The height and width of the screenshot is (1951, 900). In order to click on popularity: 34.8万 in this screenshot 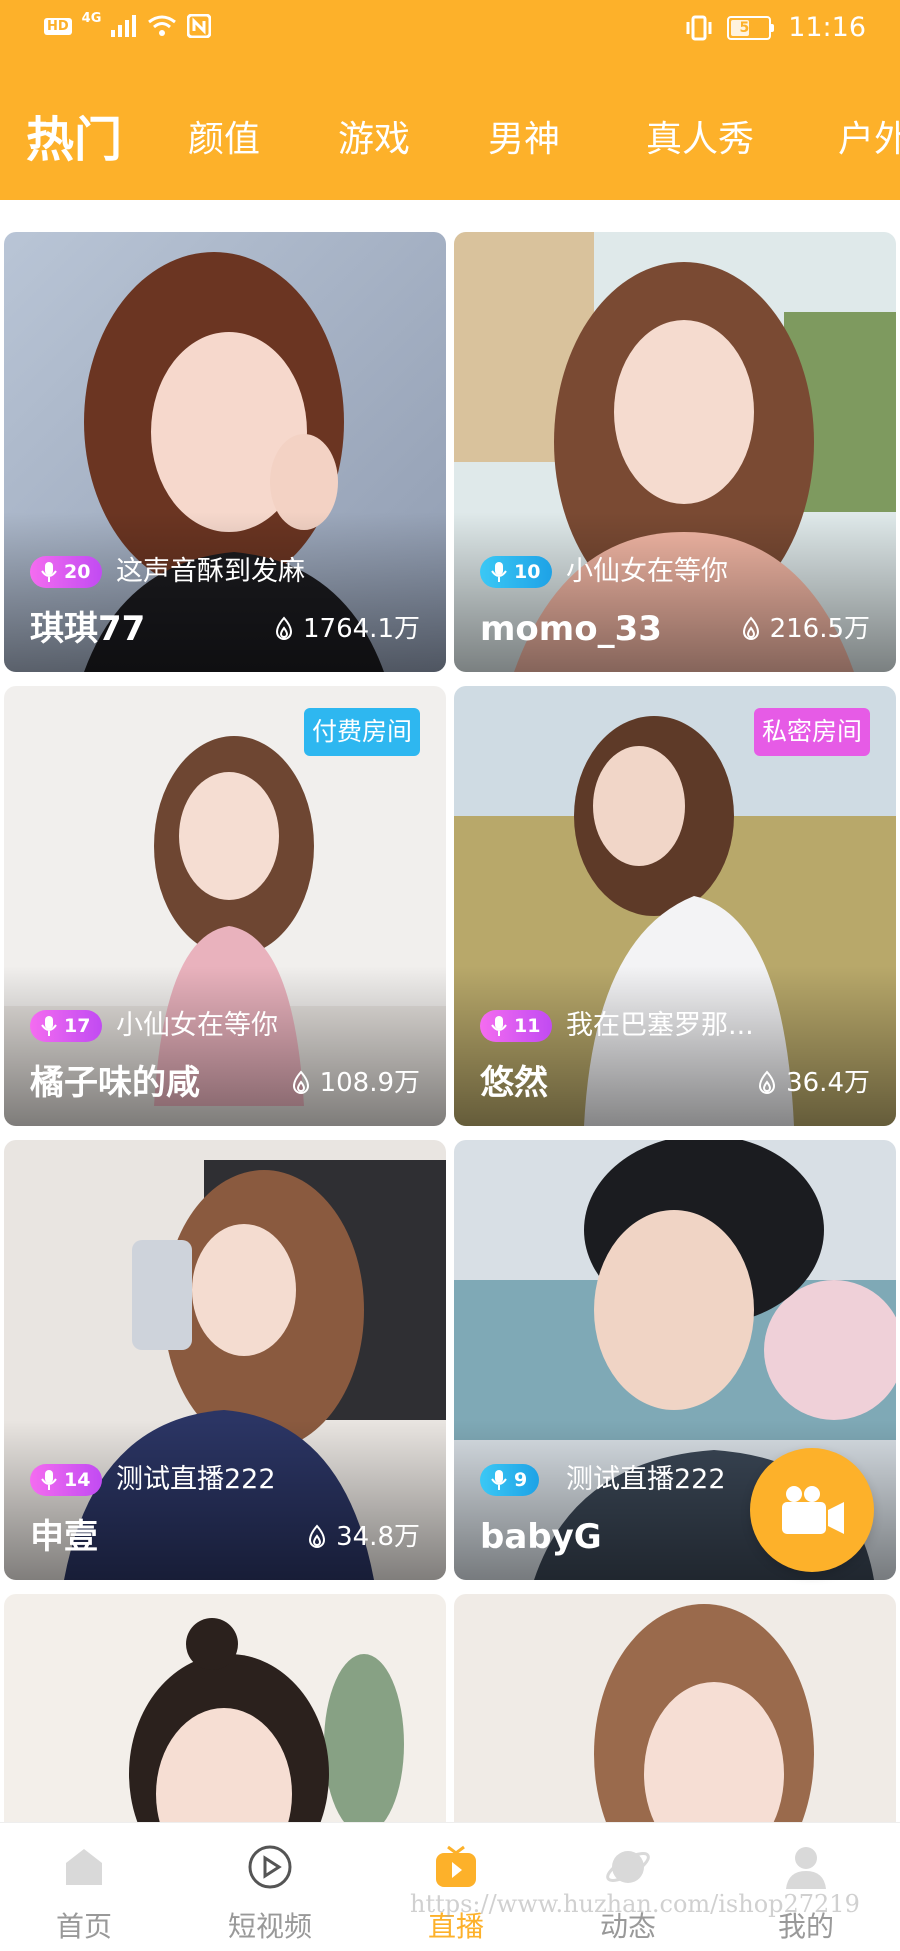, I will do `click(363, 1537)`.